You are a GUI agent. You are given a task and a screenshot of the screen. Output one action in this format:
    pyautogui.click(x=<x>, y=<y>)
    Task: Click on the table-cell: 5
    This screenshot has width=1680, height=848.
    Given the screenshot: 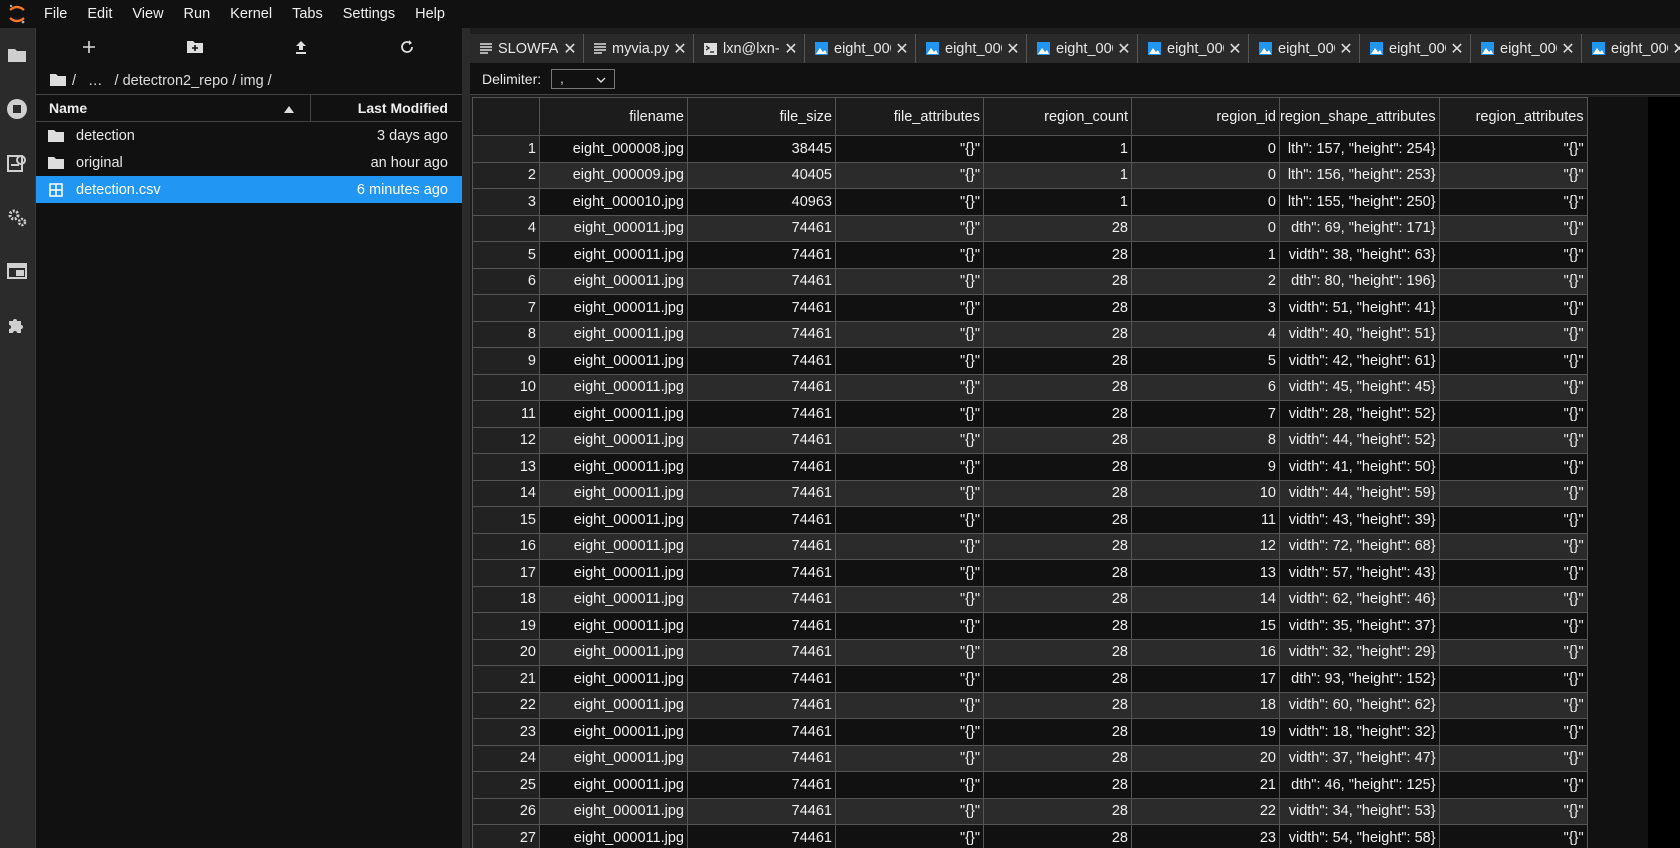 What is the action you would take?
    pyautogui.click(x=1205, y=361)
    